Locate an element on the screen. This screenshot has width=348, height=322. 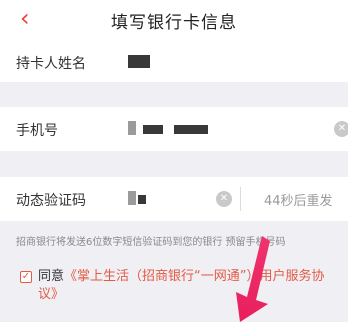
verification-code-label: 动态验证码 is located at coordinates (51, 201).